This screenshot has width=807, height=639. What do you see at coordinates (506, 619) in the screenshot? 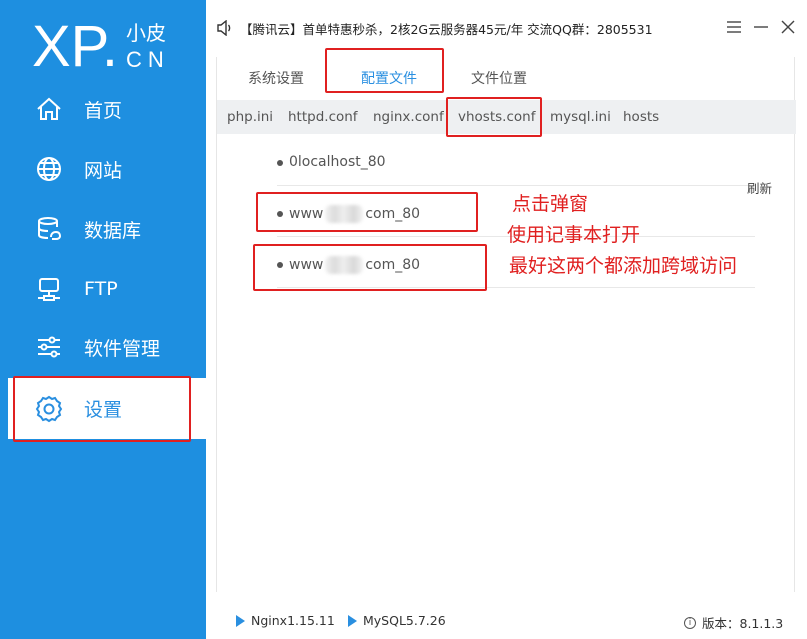
I see `status-bar: Nginx1.15.11 MySQL5.7.26 i 版本：8.1.1.3` at bounding box center [506, 619].